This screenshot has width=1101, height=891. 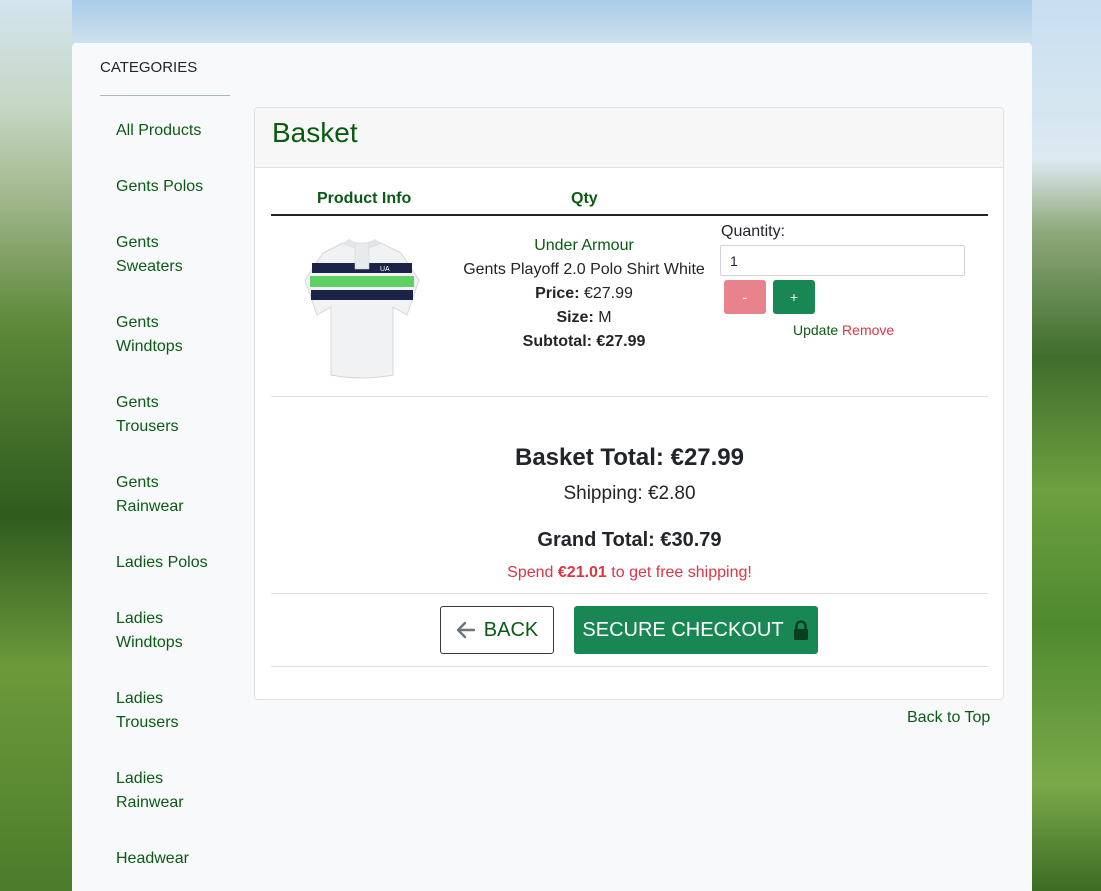 What do you see at coordinates (575, 317) in the screenshot?
I see `size-label: Size:` at bounding box center [575, 317].